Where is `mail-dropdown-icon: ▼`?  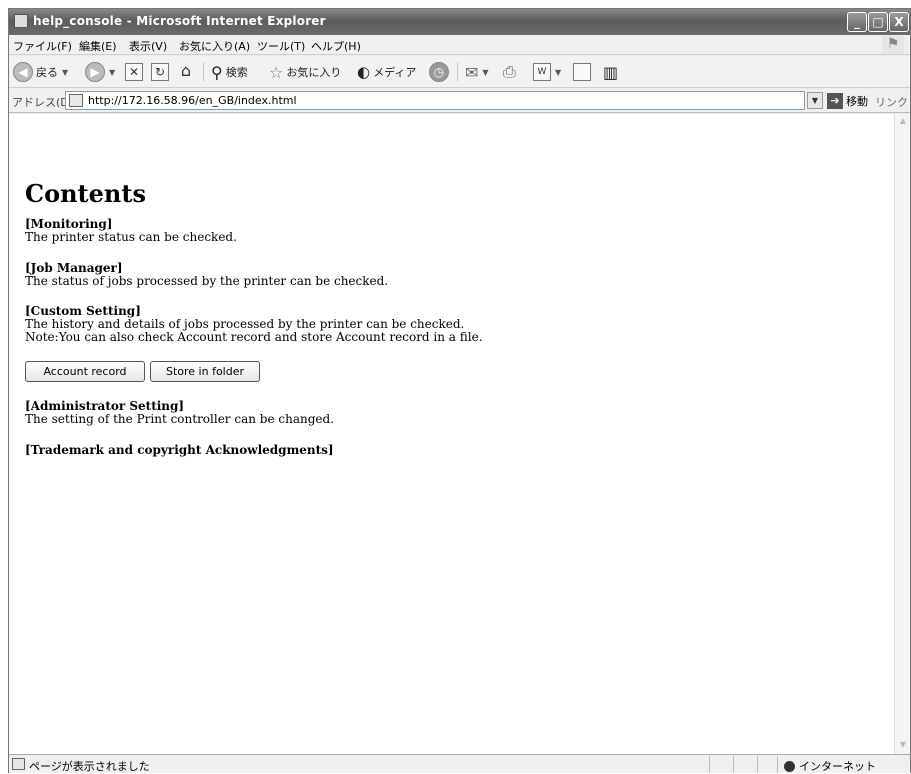 mail-dropdown-icon: ▼ is located at coordinates (485, 72).